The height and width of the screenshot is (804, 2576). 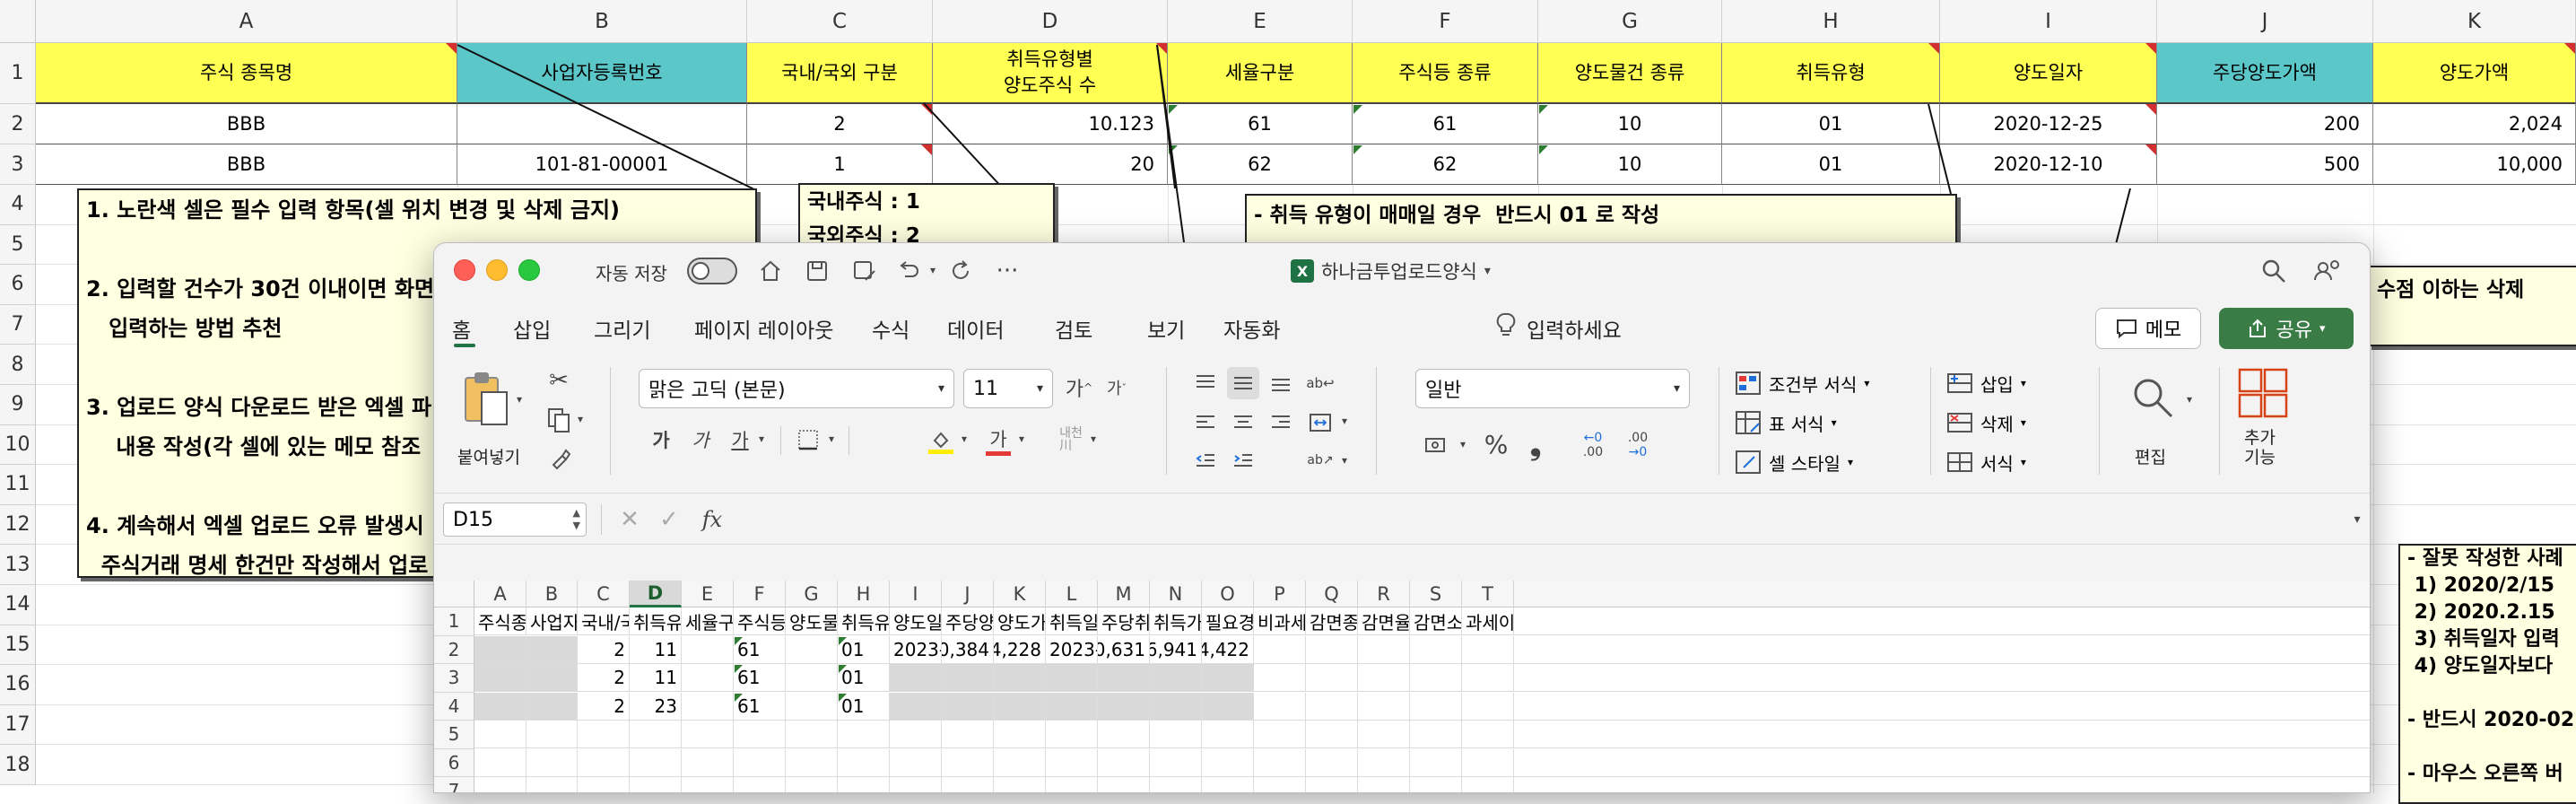 What do you see at coordinates (1205, 460) in the screenshot?
I see `decrease-indent-icon` at bounding box center [1205, 460].